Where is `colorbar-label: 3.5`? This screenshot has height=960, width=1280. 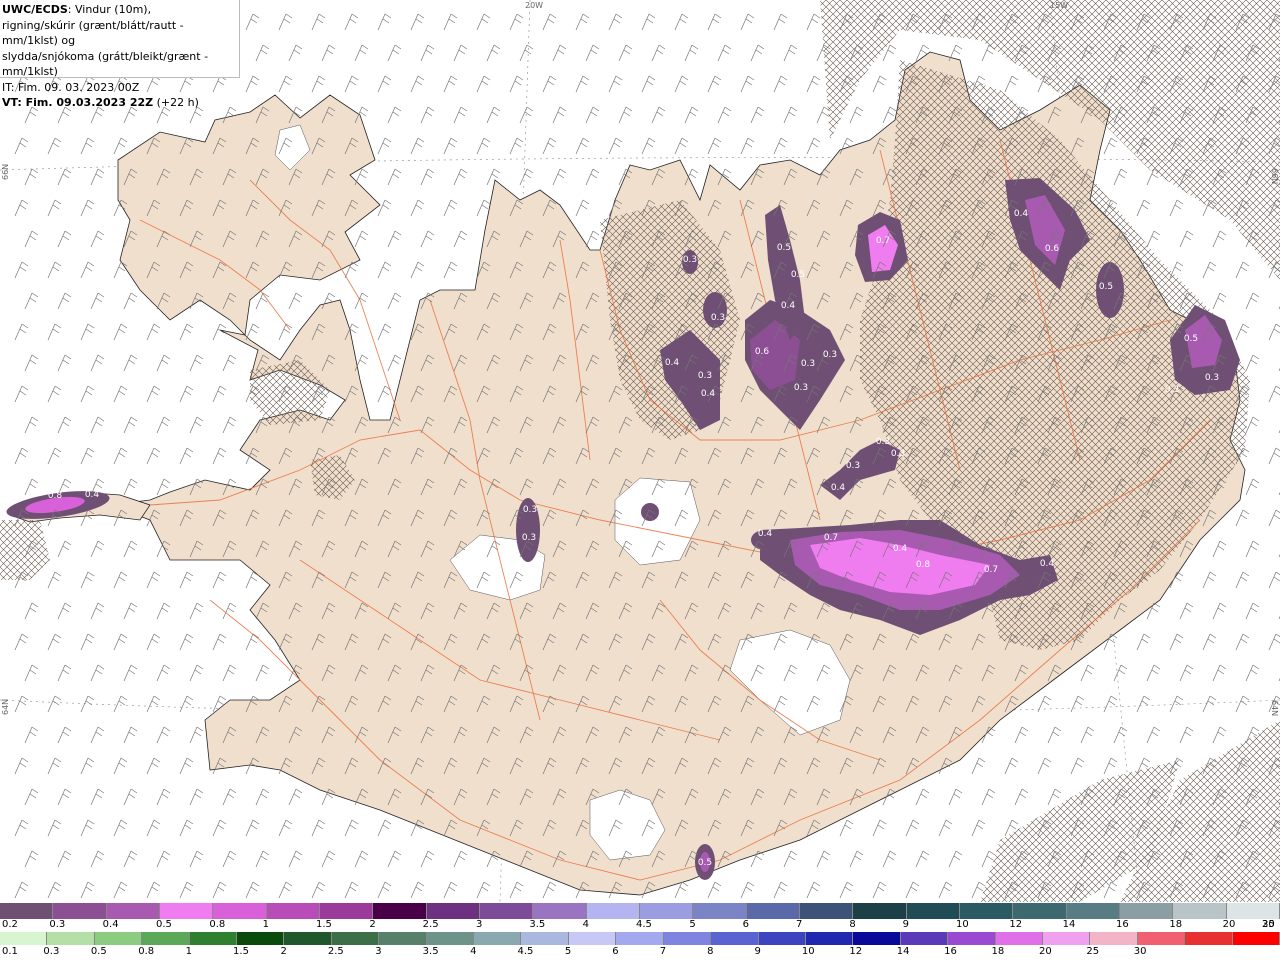 colorbar-label: 3.5 is located at coordinates (430, 951).